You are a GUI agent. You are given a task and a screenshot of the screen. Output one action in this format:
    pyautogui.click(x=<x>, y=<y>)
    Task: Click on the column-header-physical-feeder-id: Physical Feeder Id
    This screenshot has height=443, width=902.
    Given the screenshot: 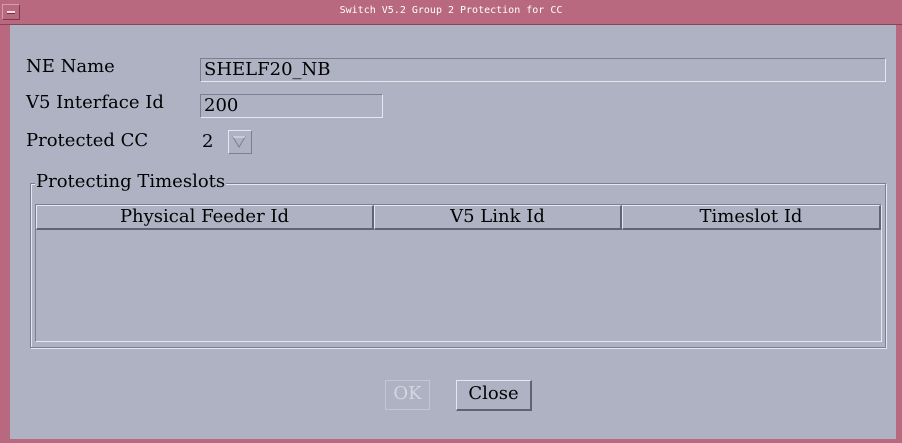 What is the action you would take?
    pyautogui.click(x=205, y=217)
    